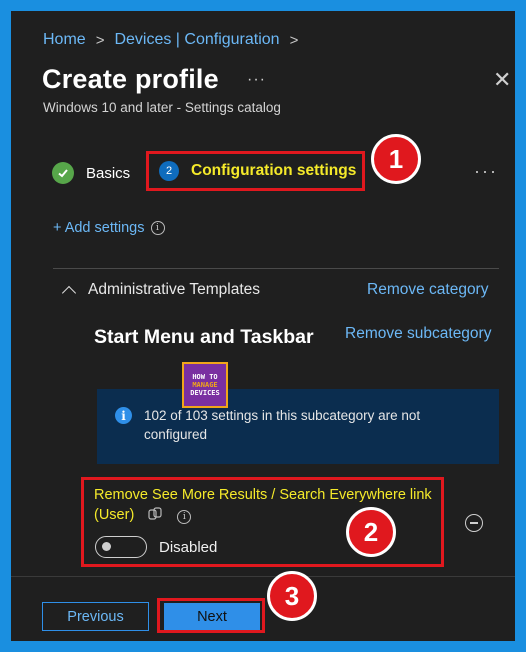  I want to click on step-configuration-settings: 2 Configuration settings, so click(255, 171).